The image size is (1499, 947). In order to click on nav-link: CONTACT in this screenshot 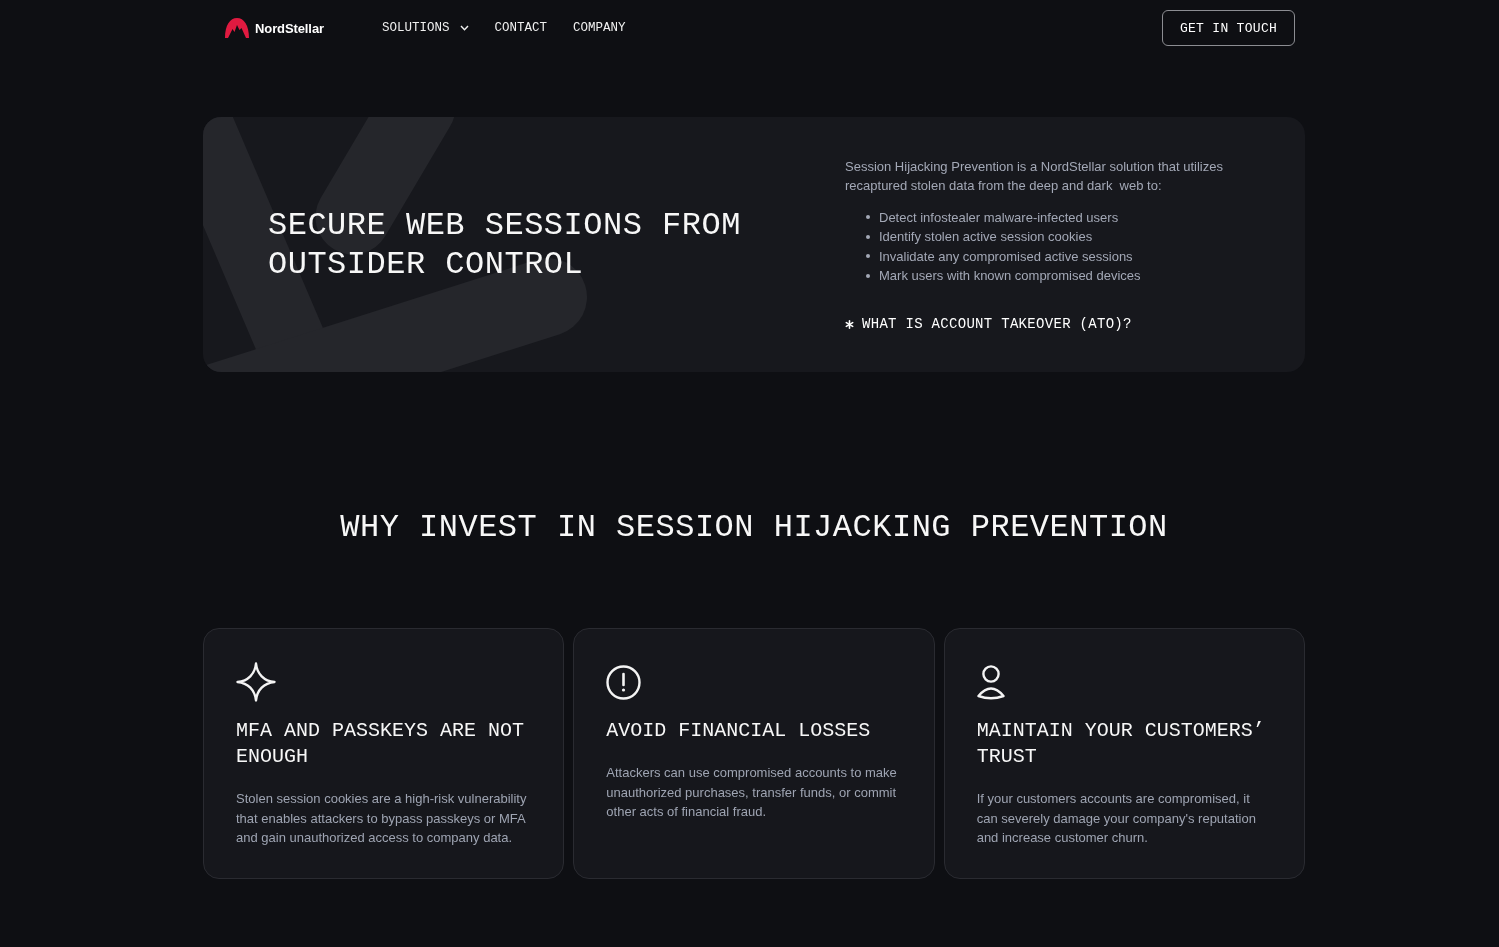, I will do `click(520, 28)`.